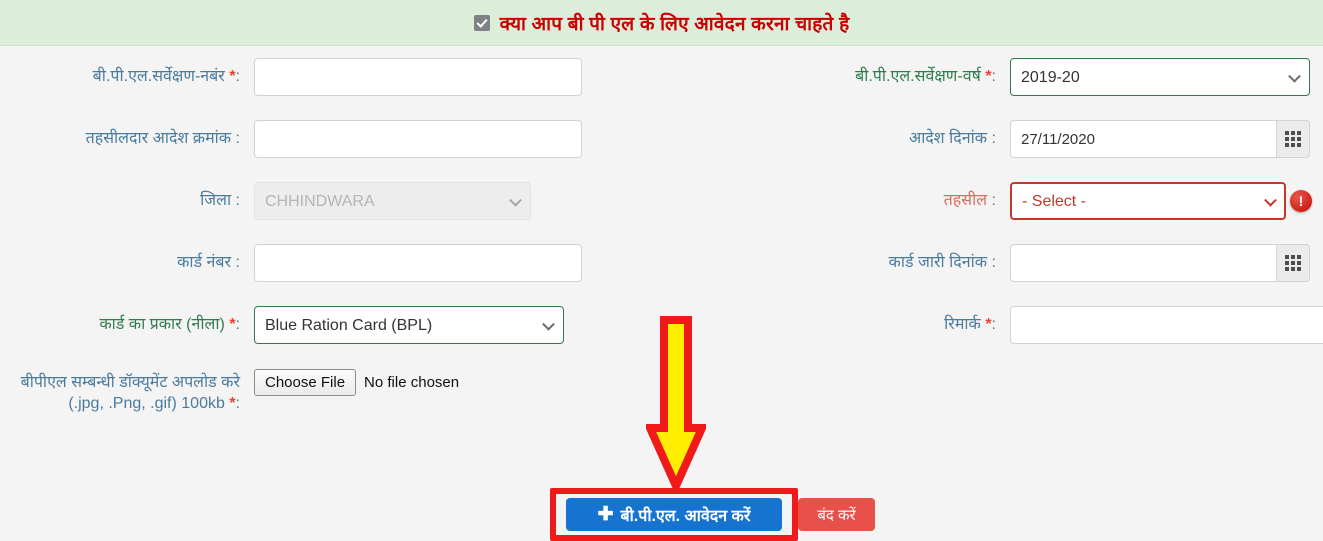  What do you see at coordinates (162, 138) in the screenshot?
I see `label-tehsildar-order-number: तहसीलदार आदेश क्रमांक :` at bounding box center [162, 138].